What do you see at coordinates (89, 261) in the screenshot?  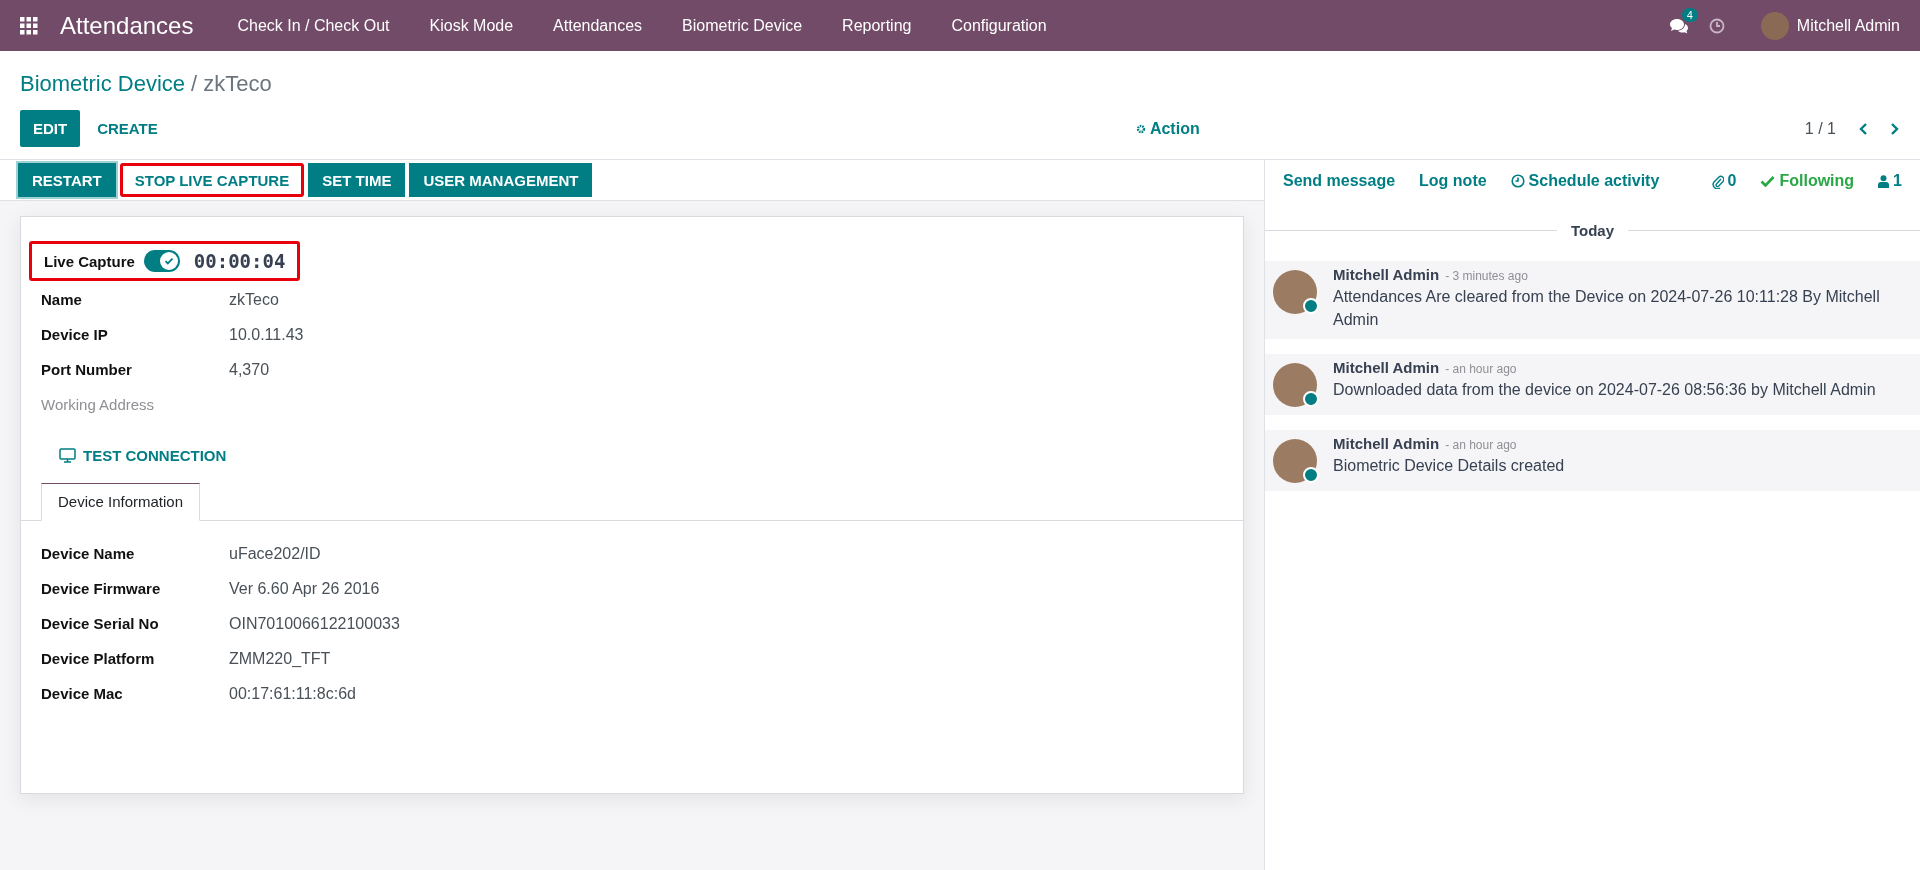 I see `field-label: Live Capture` at bounding box center [89, 261].